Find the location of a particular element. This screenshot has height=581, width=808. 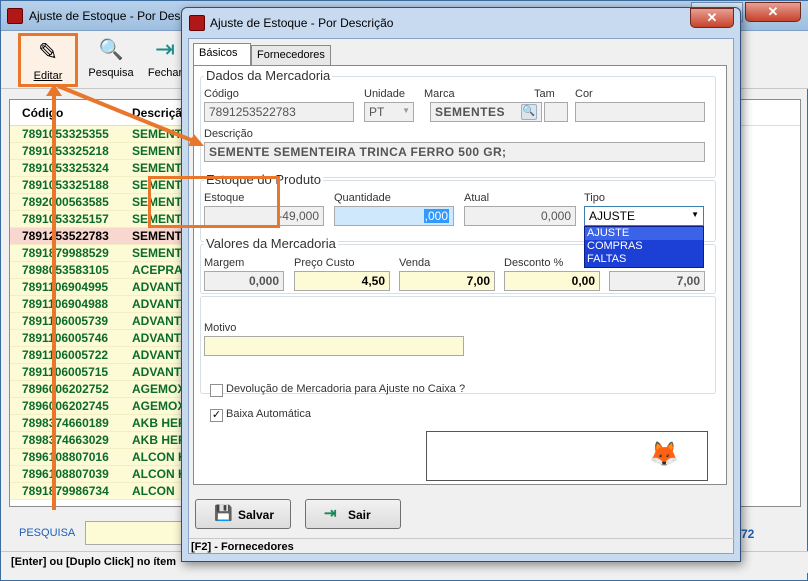

annotation-arrow-diagonal is located at coordinates (130, 115).